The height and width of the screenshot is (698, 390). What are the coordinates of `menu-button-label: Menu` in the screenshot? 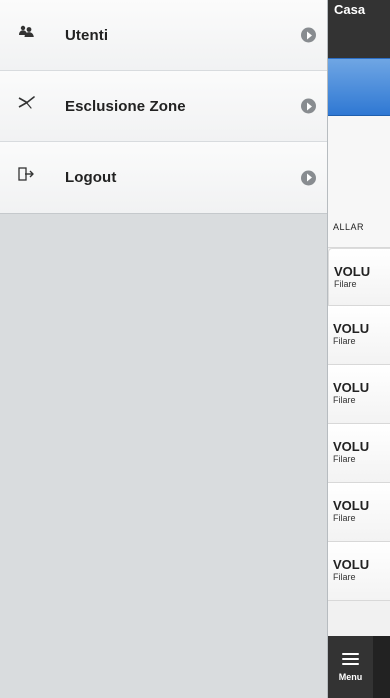 It's located at (350, 677).